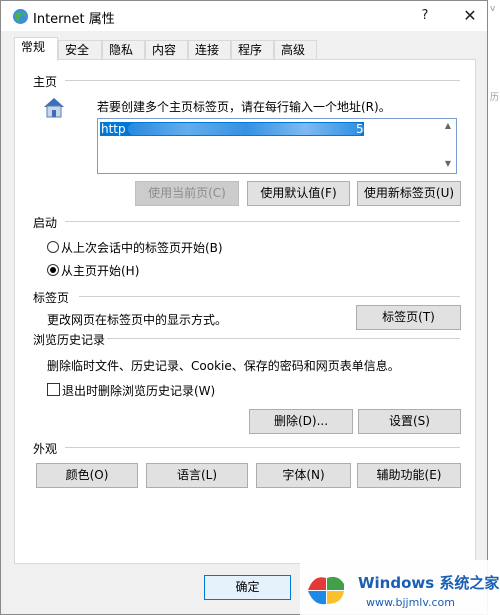  I want to click on windows-logo-icon, so click(326, 590).